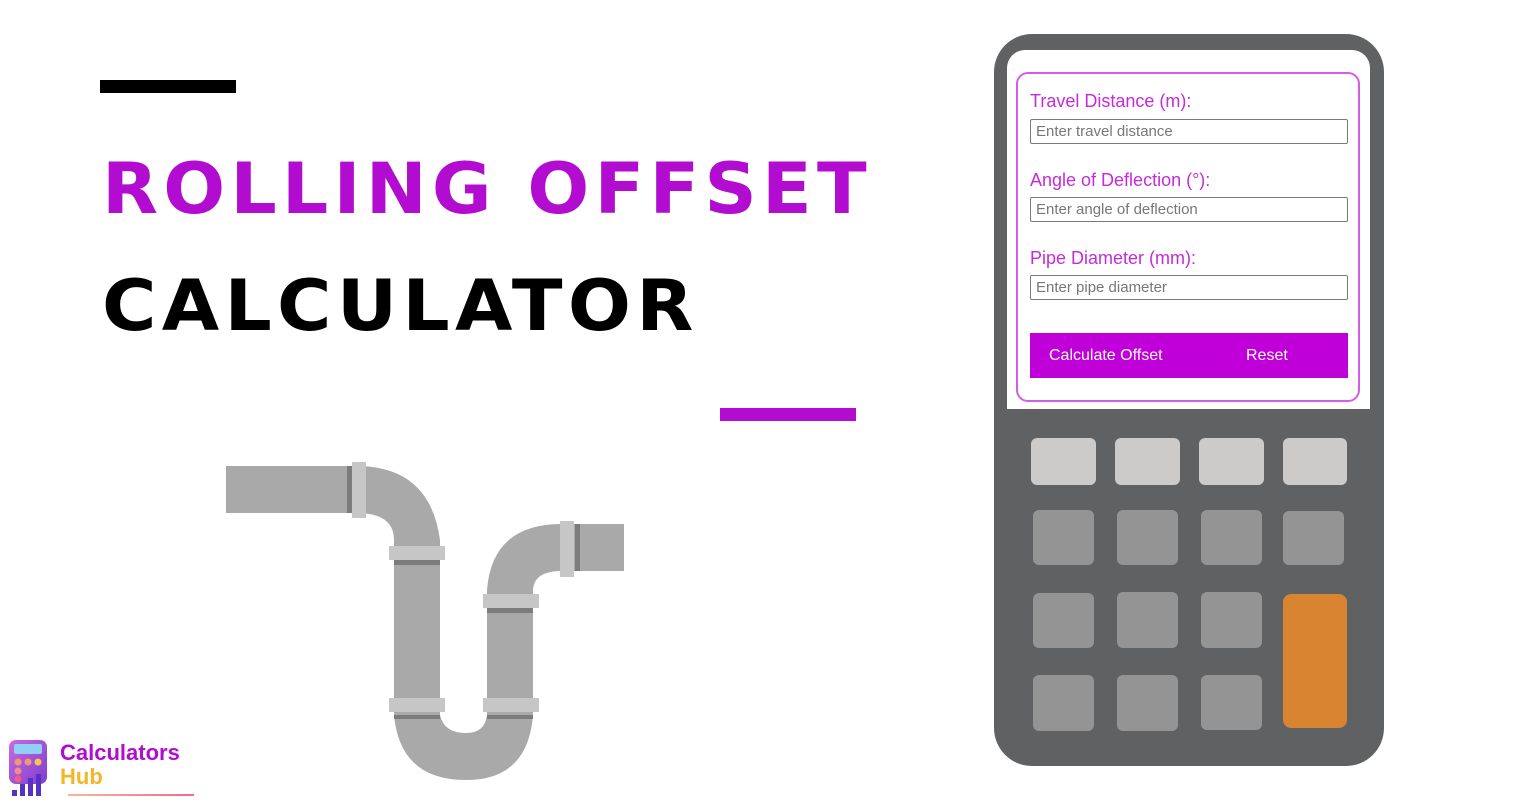 The height and width of the screenshot is (803, 1520). Describe the element at coordinates (1267, 355) in the screenshot. I see `reset-button: Reset` at that location.